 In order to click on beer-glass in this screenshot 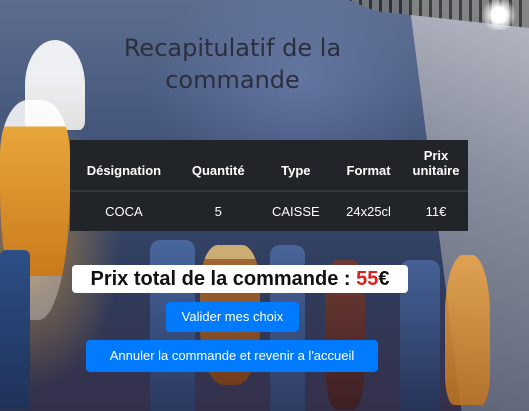, I will do `click(467, 330)`.